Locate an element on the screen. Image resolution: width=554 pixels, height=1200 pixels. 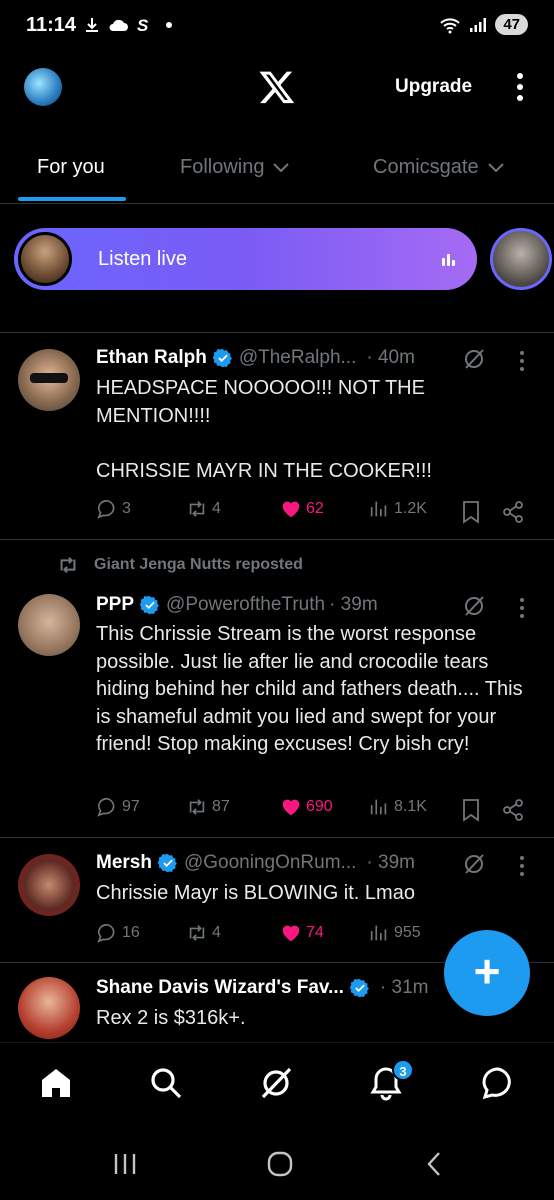
tab-label: Comicsgate is located at coordinates (426, 167).